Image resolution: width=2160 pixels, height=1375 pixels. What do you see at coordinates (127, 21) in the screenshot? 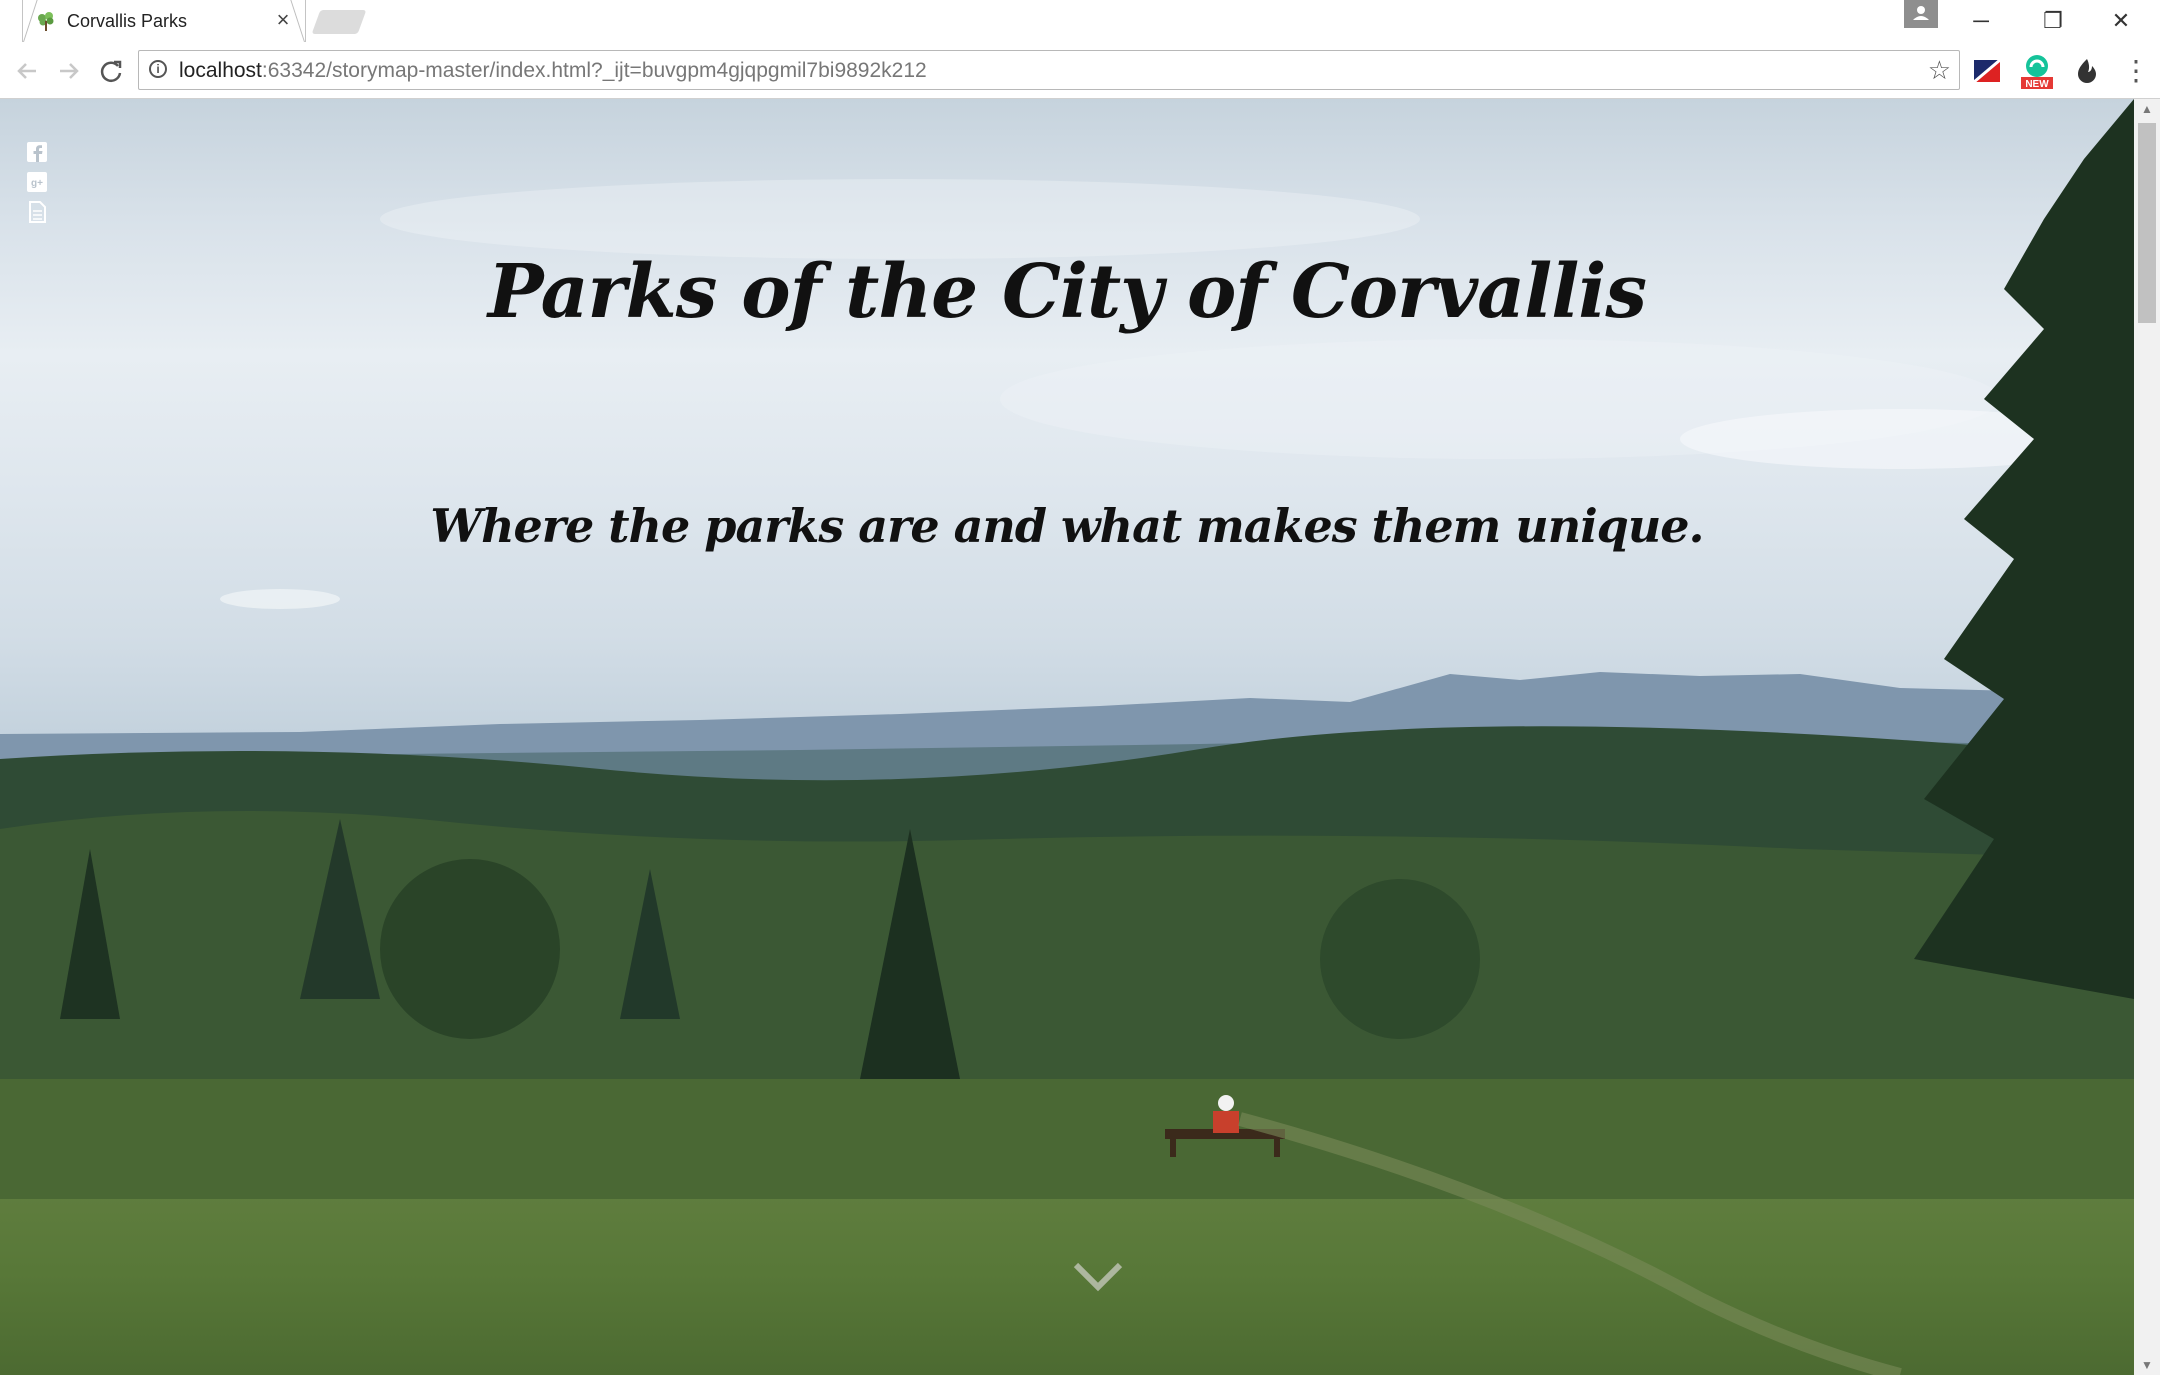
I see `tab-title: Corvallis Parks` at bounding box center [127, 21].